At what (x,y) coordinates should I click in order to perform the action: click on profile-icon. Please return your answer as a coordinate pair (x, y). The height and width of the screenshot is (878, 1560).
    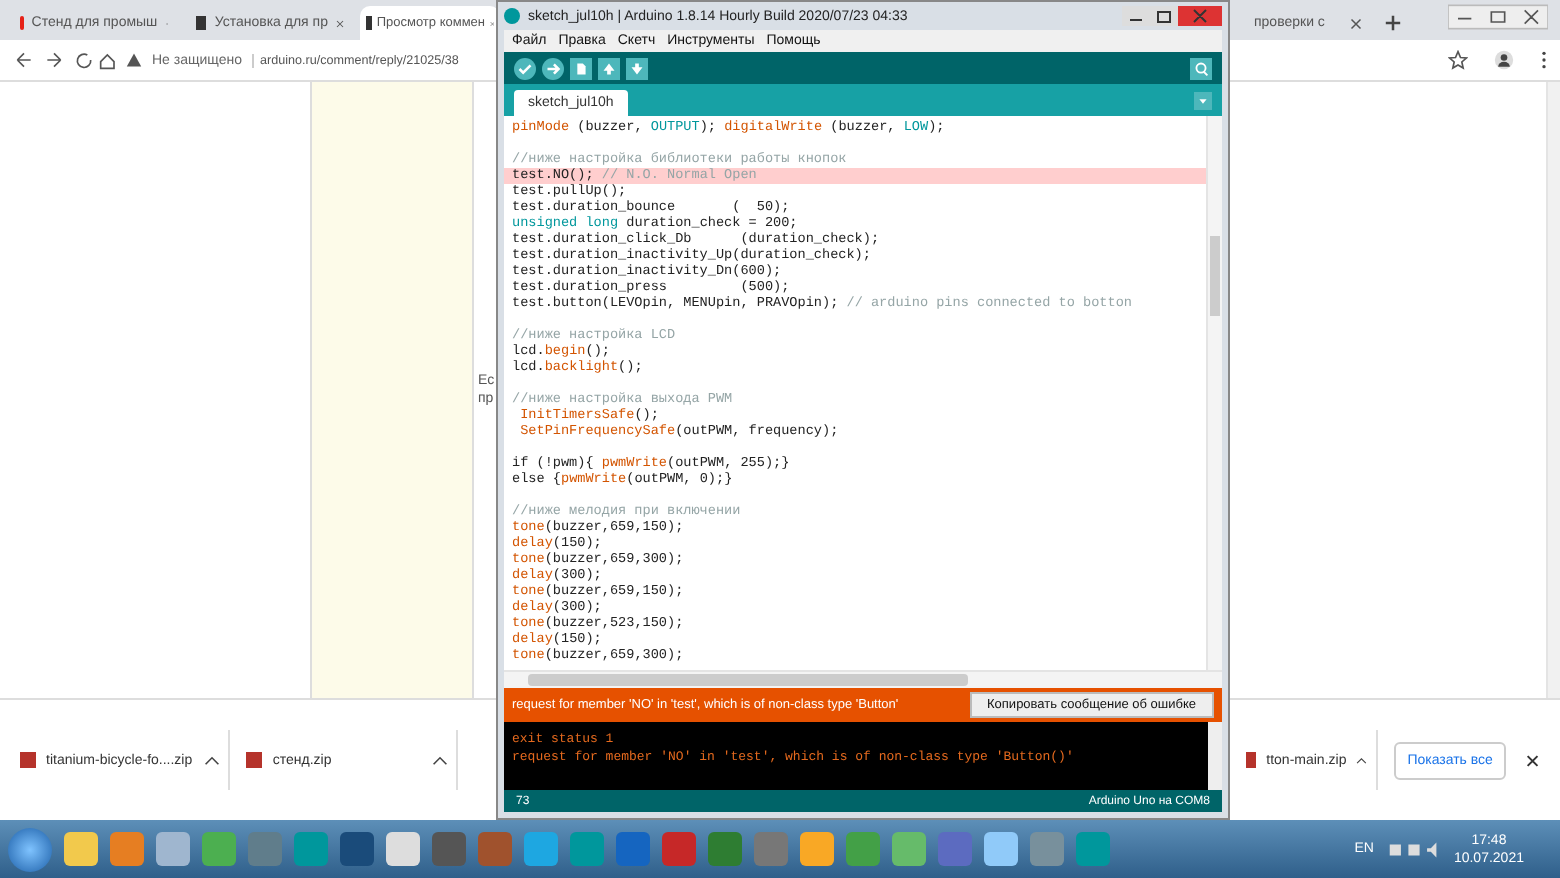
    Looking at the image, I should click on (1504, 60).